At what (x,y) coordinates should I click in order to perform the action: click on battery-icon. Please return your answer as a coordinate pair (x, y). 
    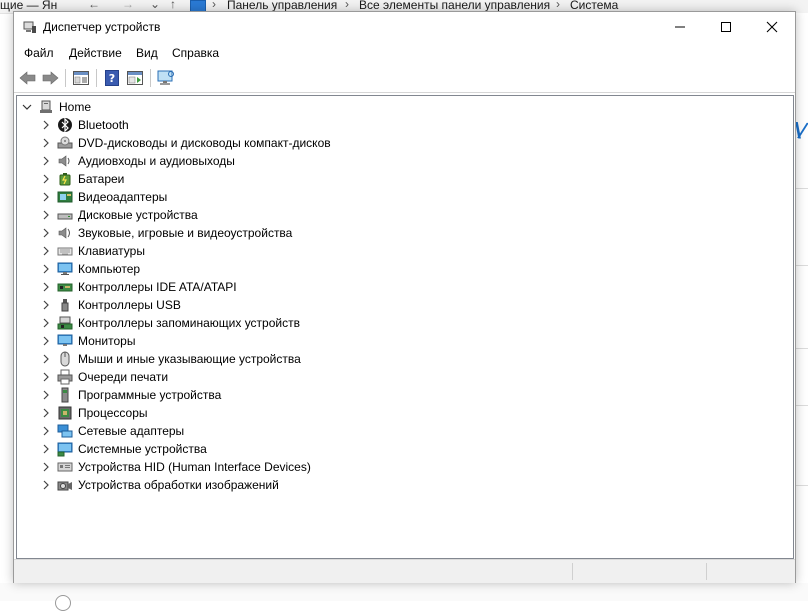
    Looking at the image, I should click on (65, 179).